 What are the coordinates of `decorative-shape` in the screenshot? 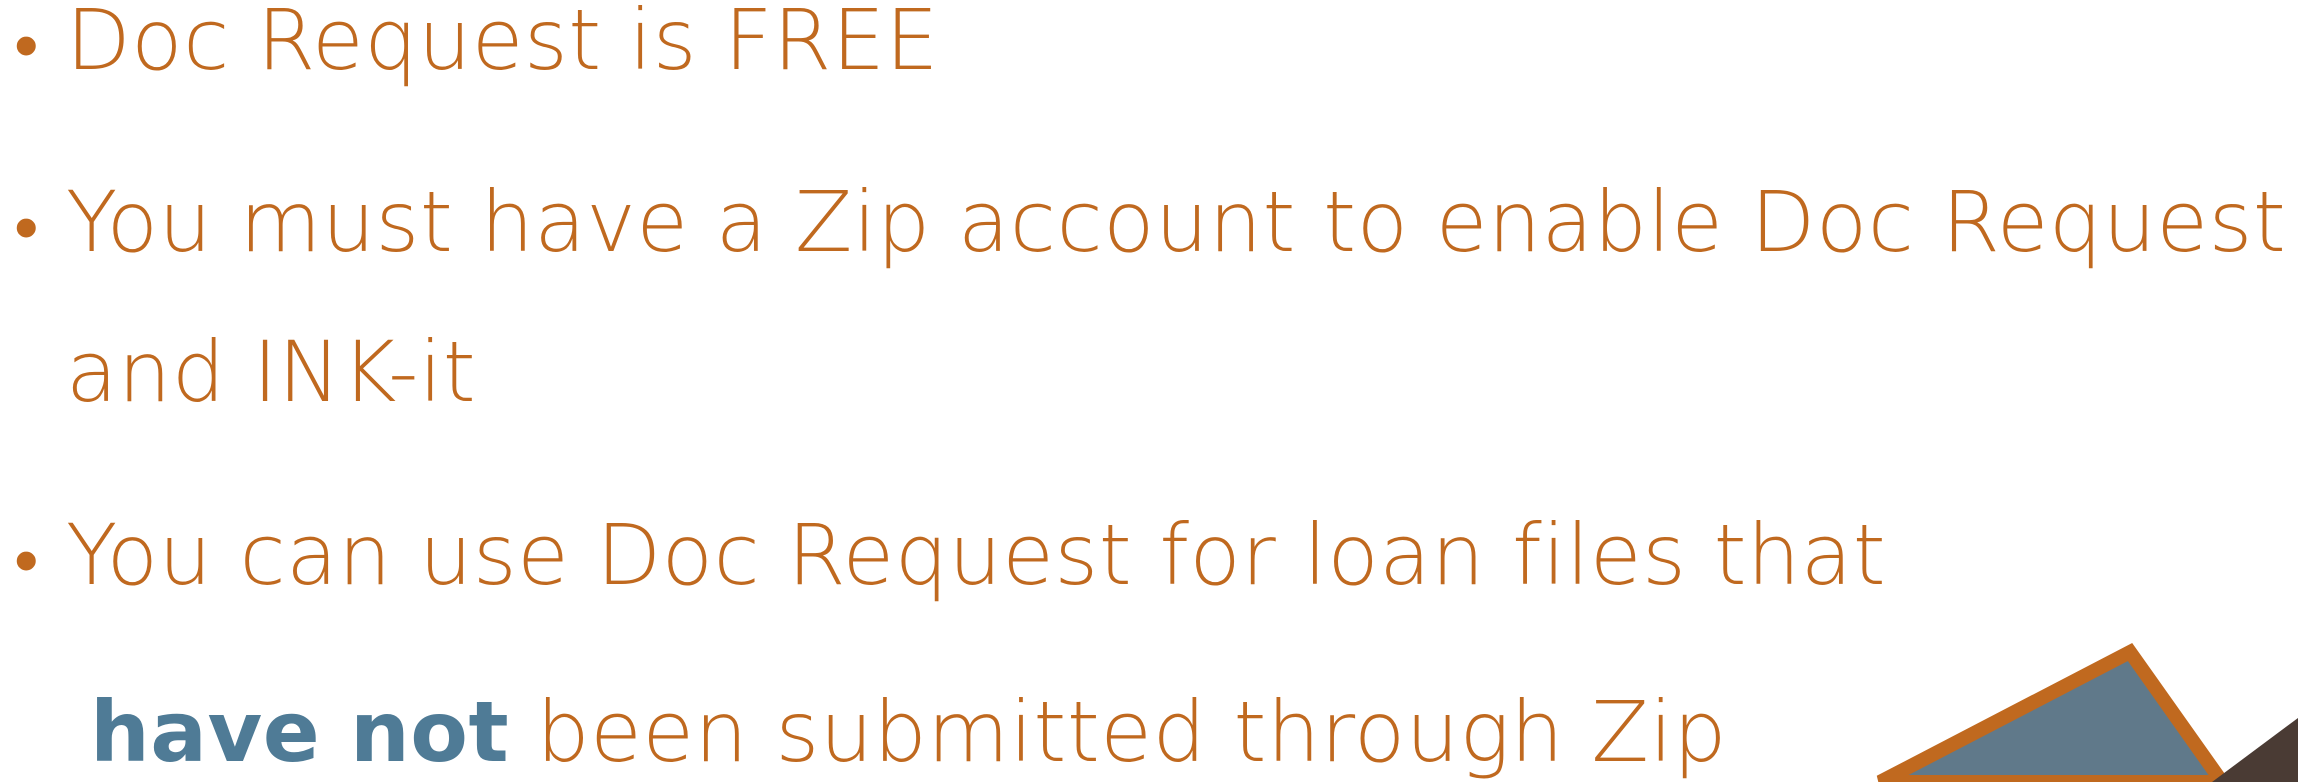 It's located at (2087, 712).